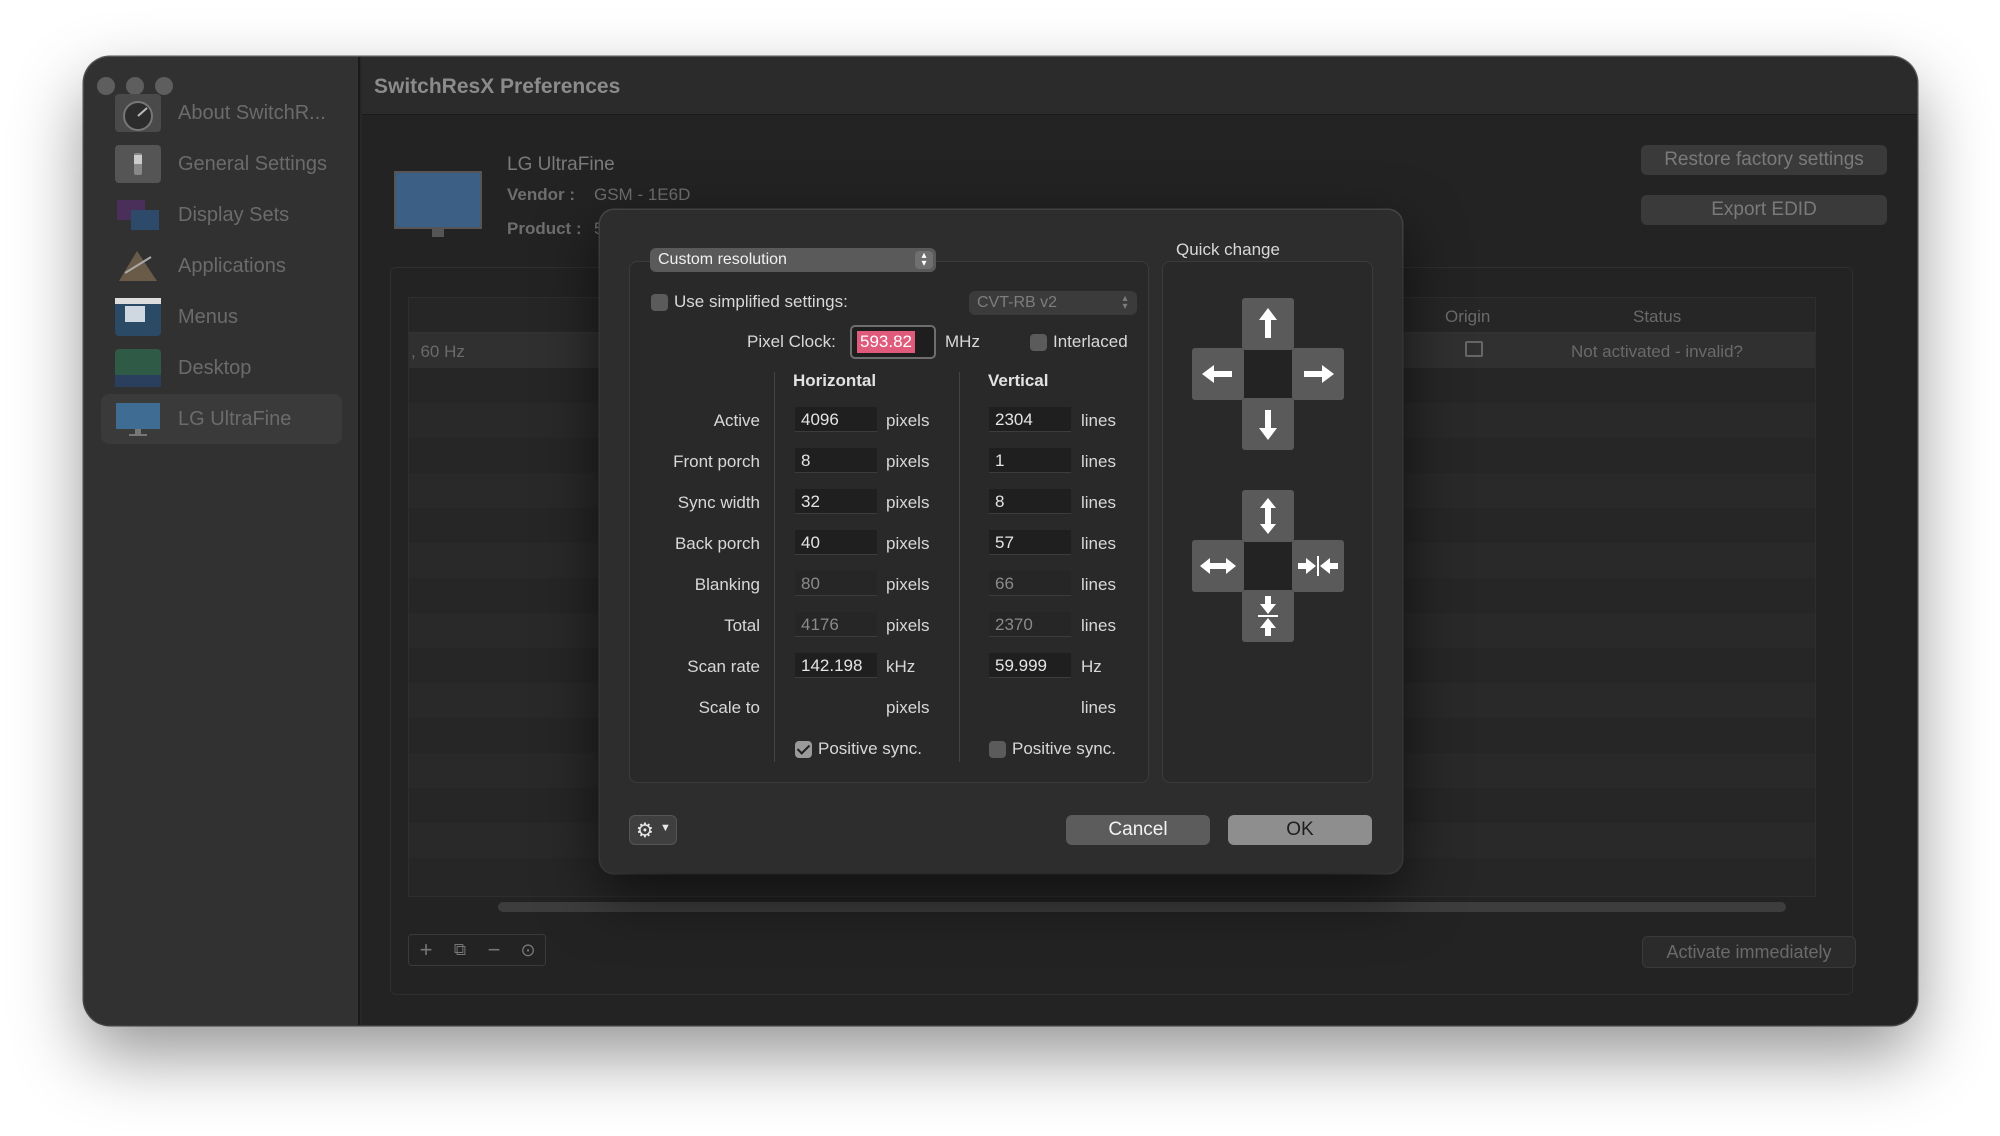 Image resolution: width=2000 pixels, height=1136 pixels. What do you see at coordinates (138, 266) in the screenshot?
I see `applications-icon` at bounding box center [138, 266].